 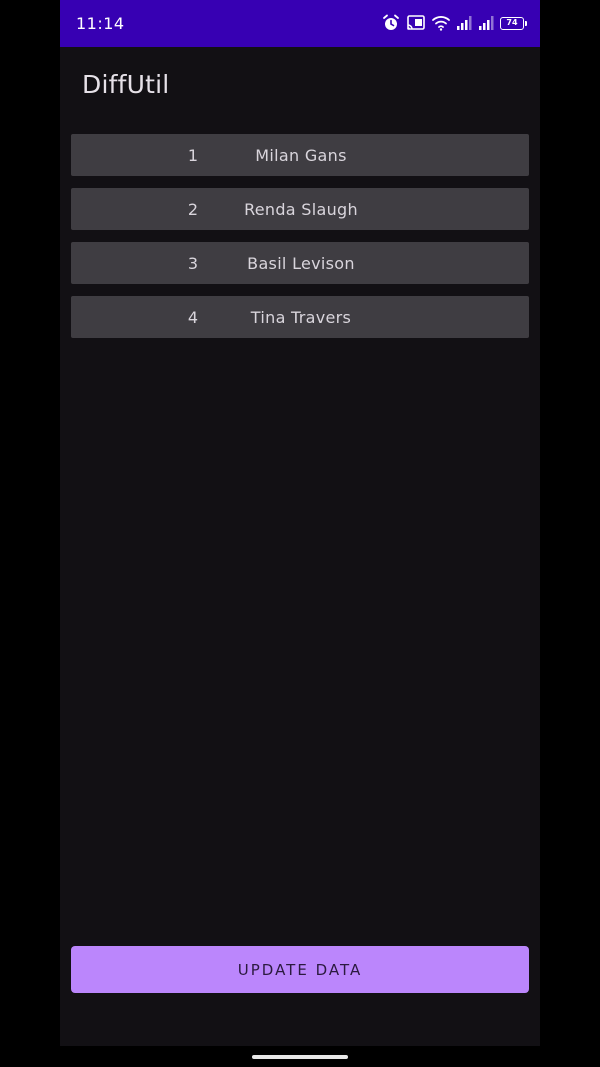 I want to click on list-item: 1 Milan Gans, so click(x=300, y=155).